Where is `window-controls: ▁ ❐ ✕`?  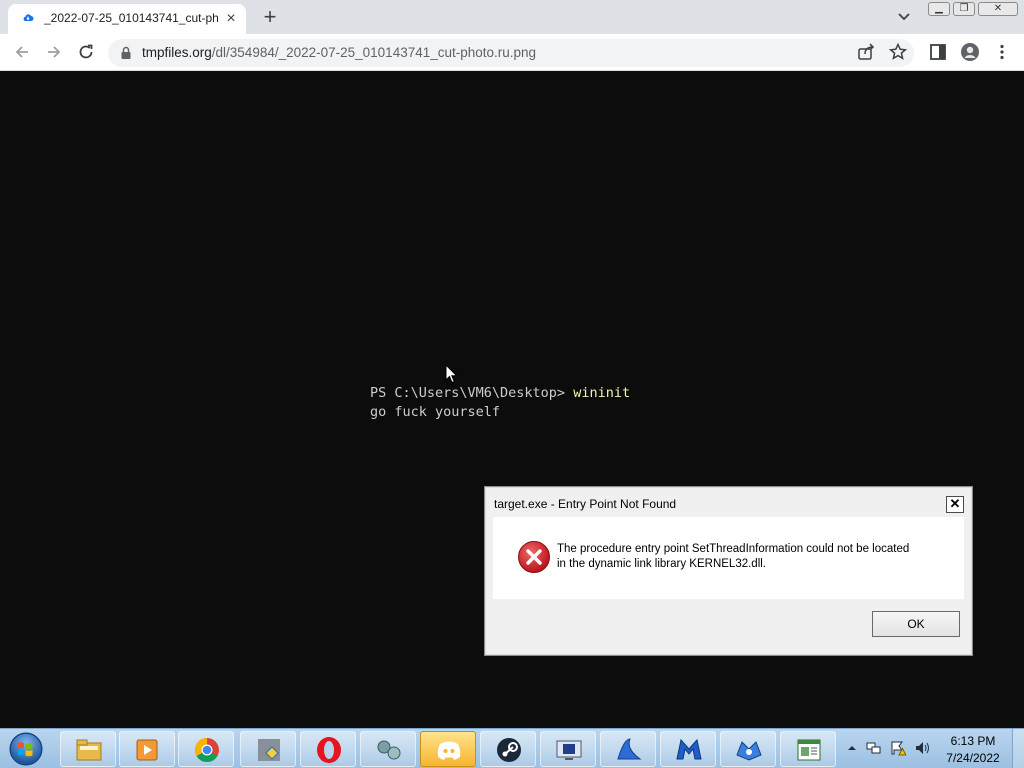
window-controls: ▁ ❐ ✕ is located at coordinates (975, 9).